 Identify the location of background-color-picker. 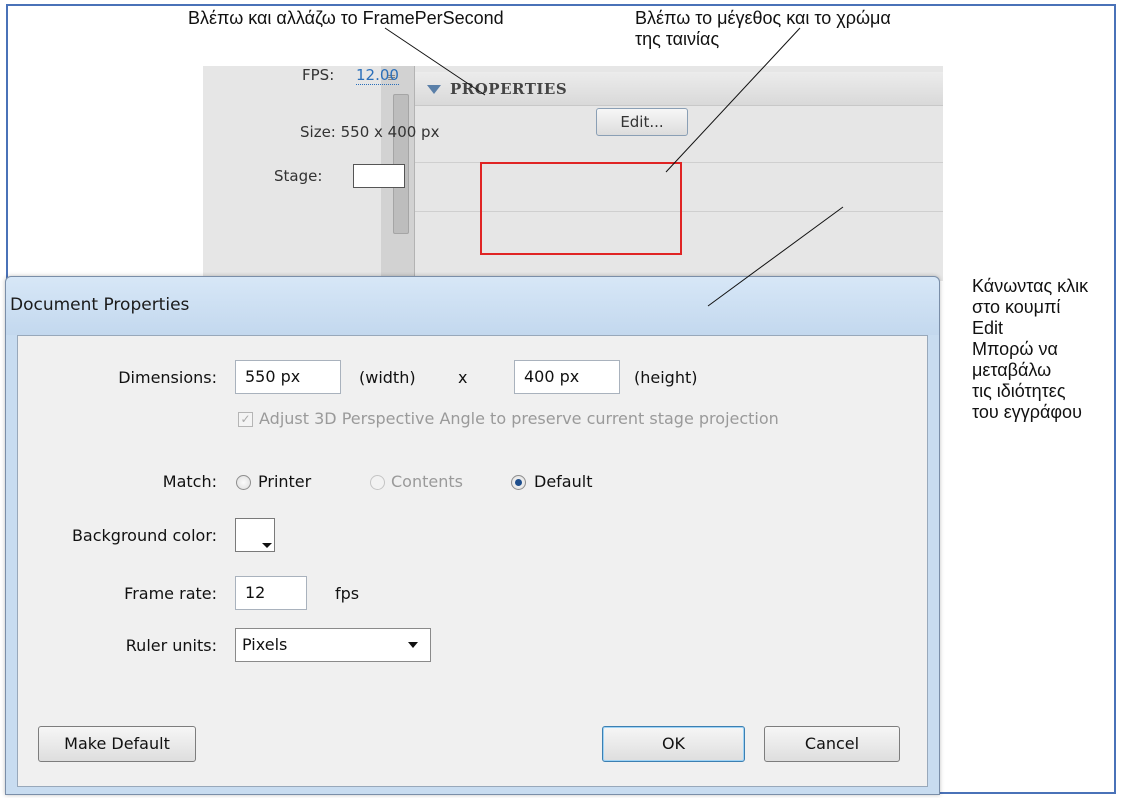
(255, 535).